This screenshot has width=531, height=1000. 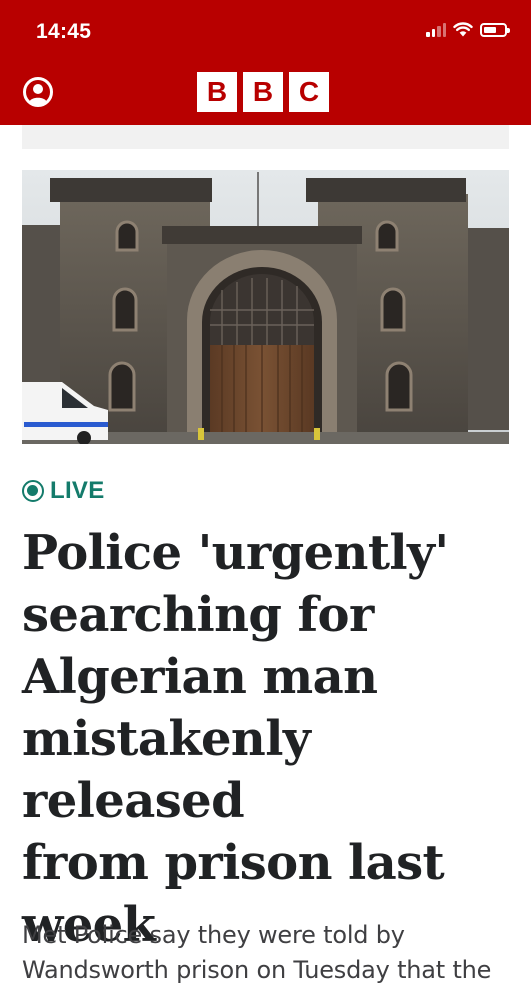 What do you see at coordinates (33, 491) in the screenshot?
I see `live-indicator-icon` at bounding box center [33, 491].